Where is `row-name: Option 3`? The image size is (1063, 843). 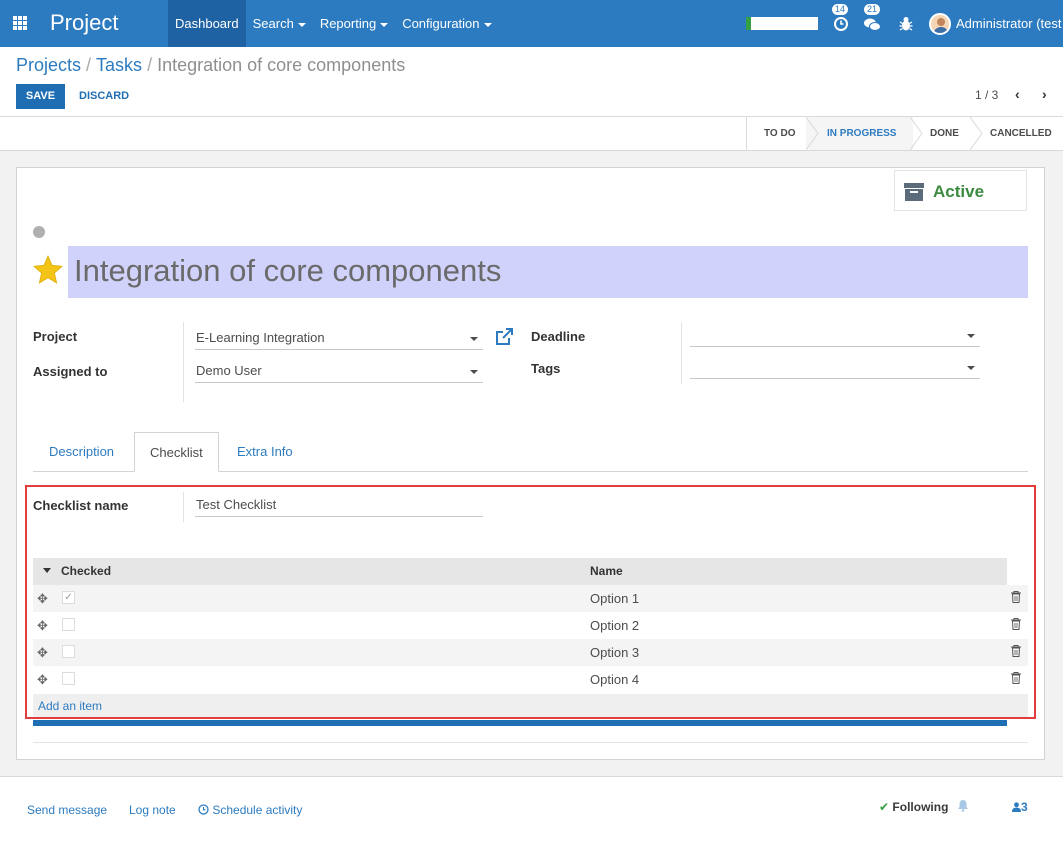 row-name: Option 3 is located at coordinates (615, 652).